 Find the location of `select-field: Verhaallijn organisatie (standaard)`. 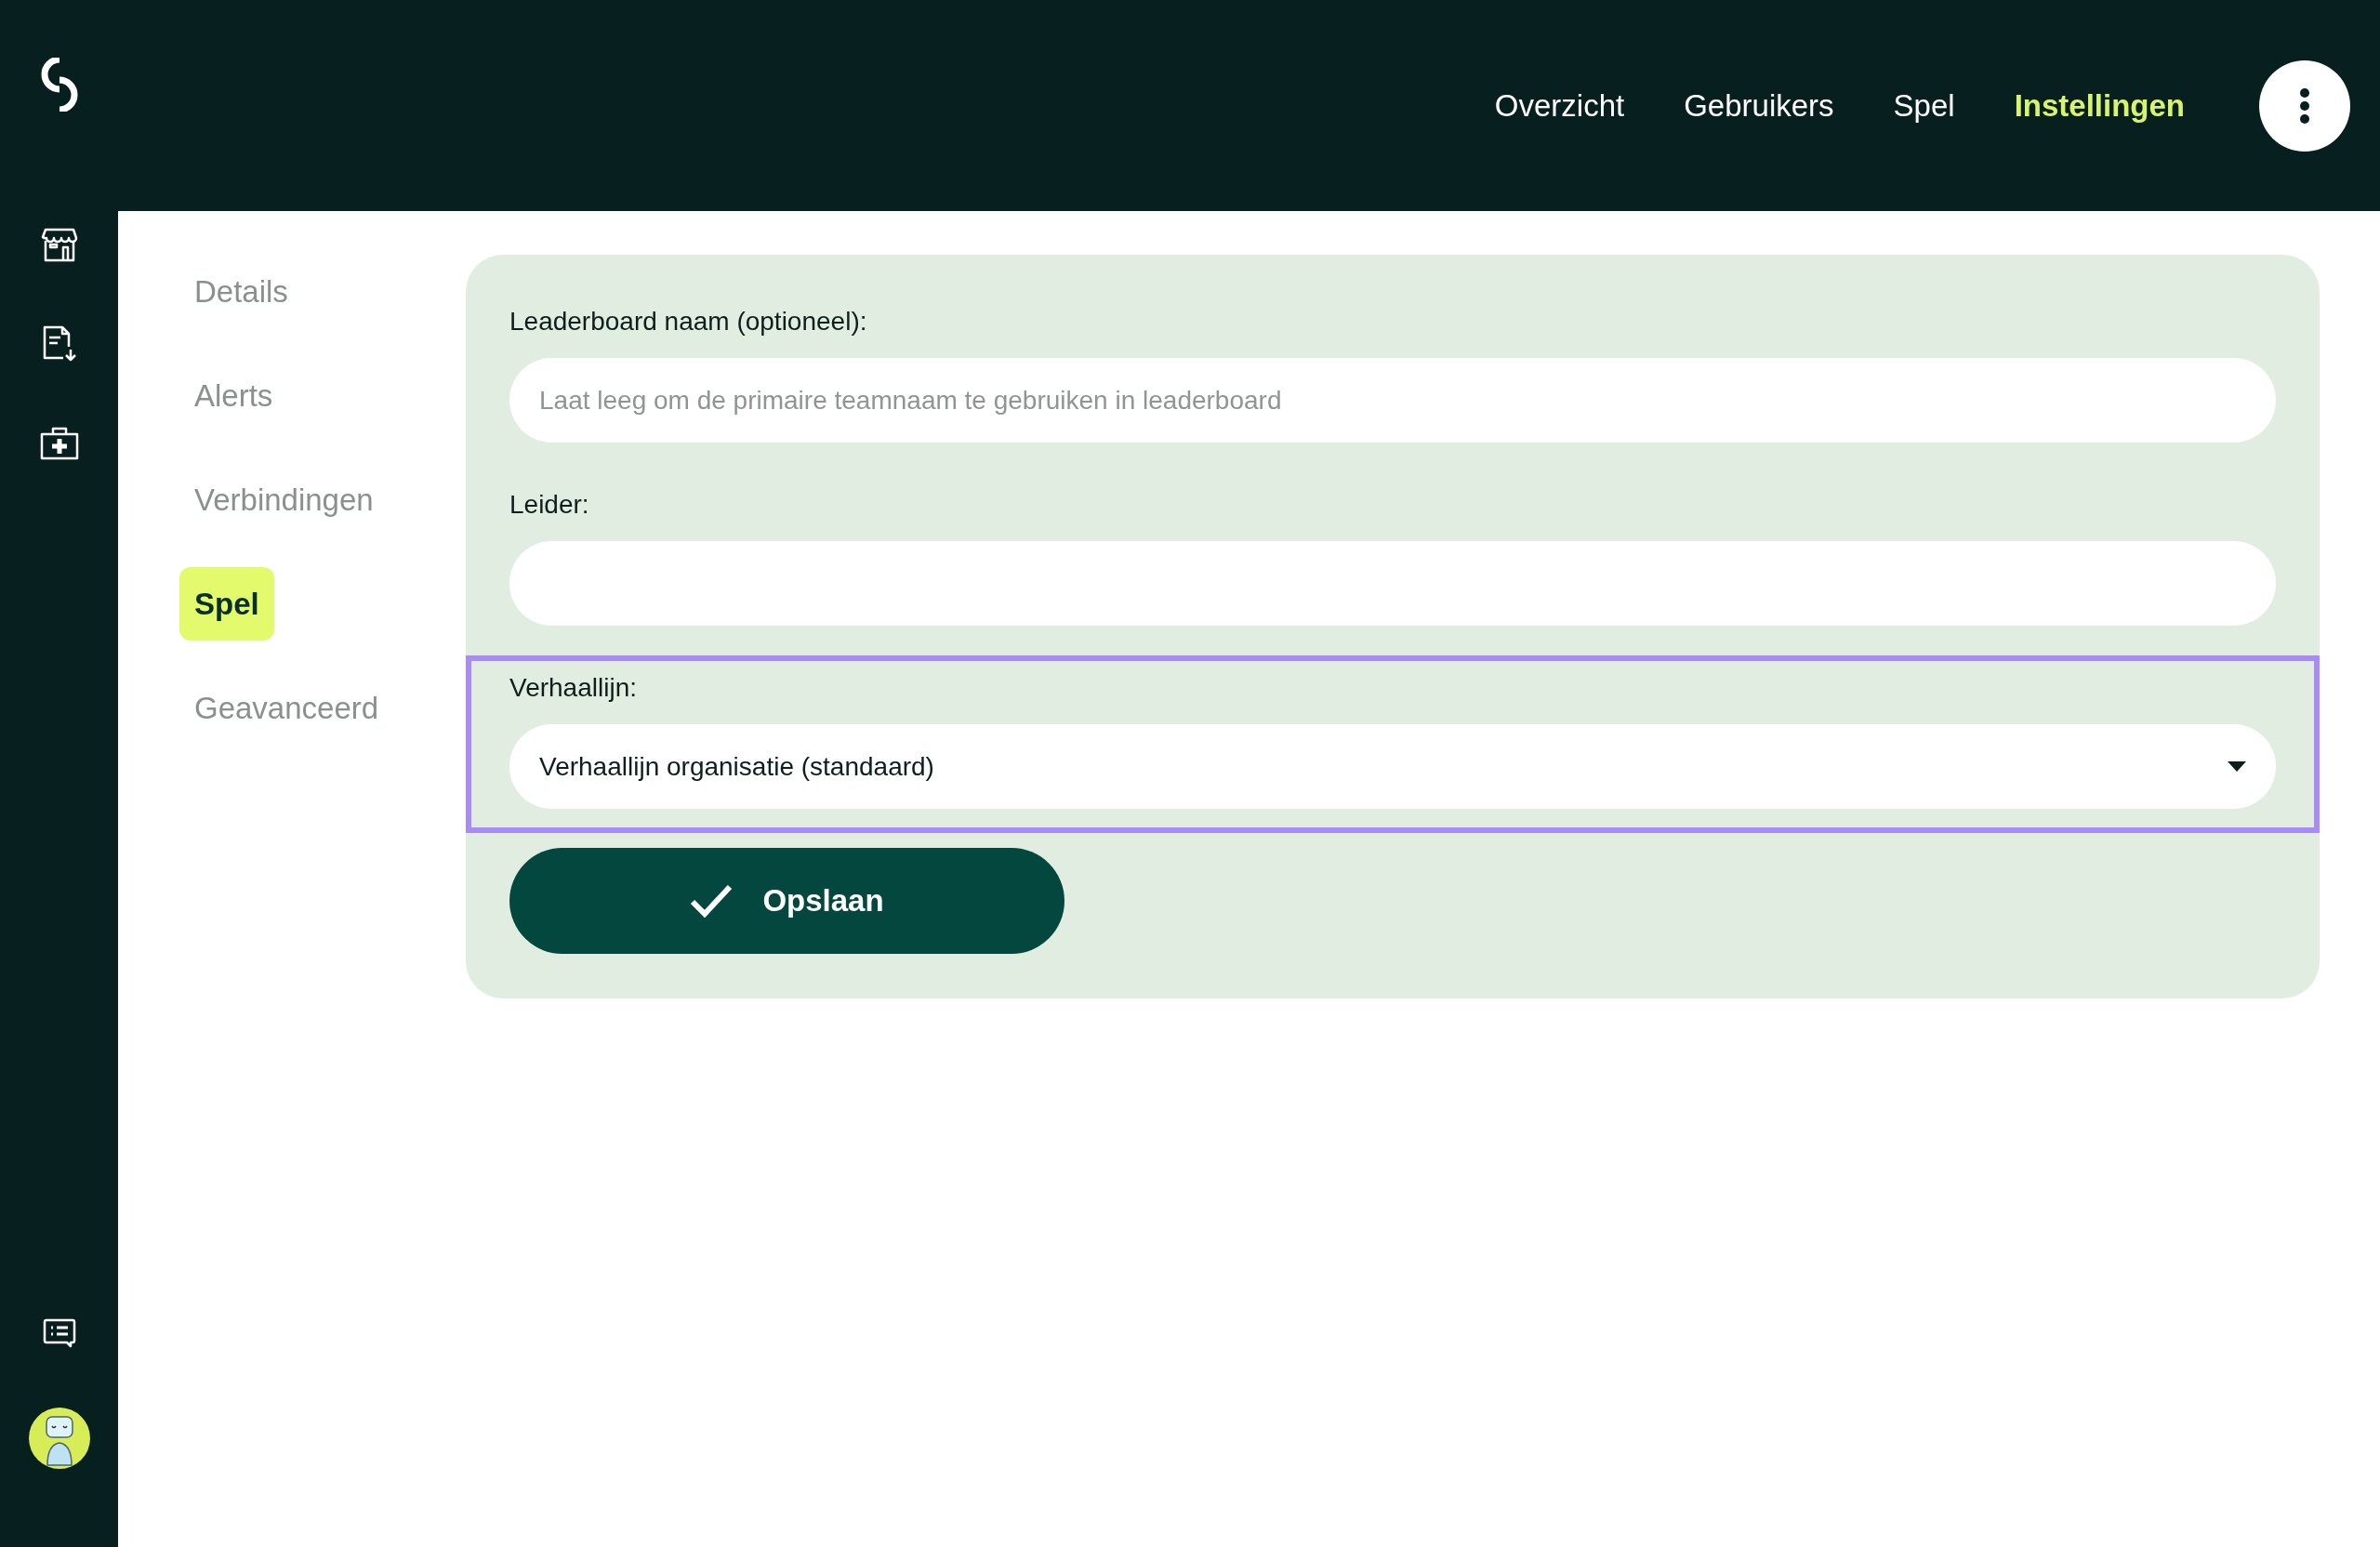

select-field: Verhaallijn organisatie (standaard) is located at coordinates (1392, 766).